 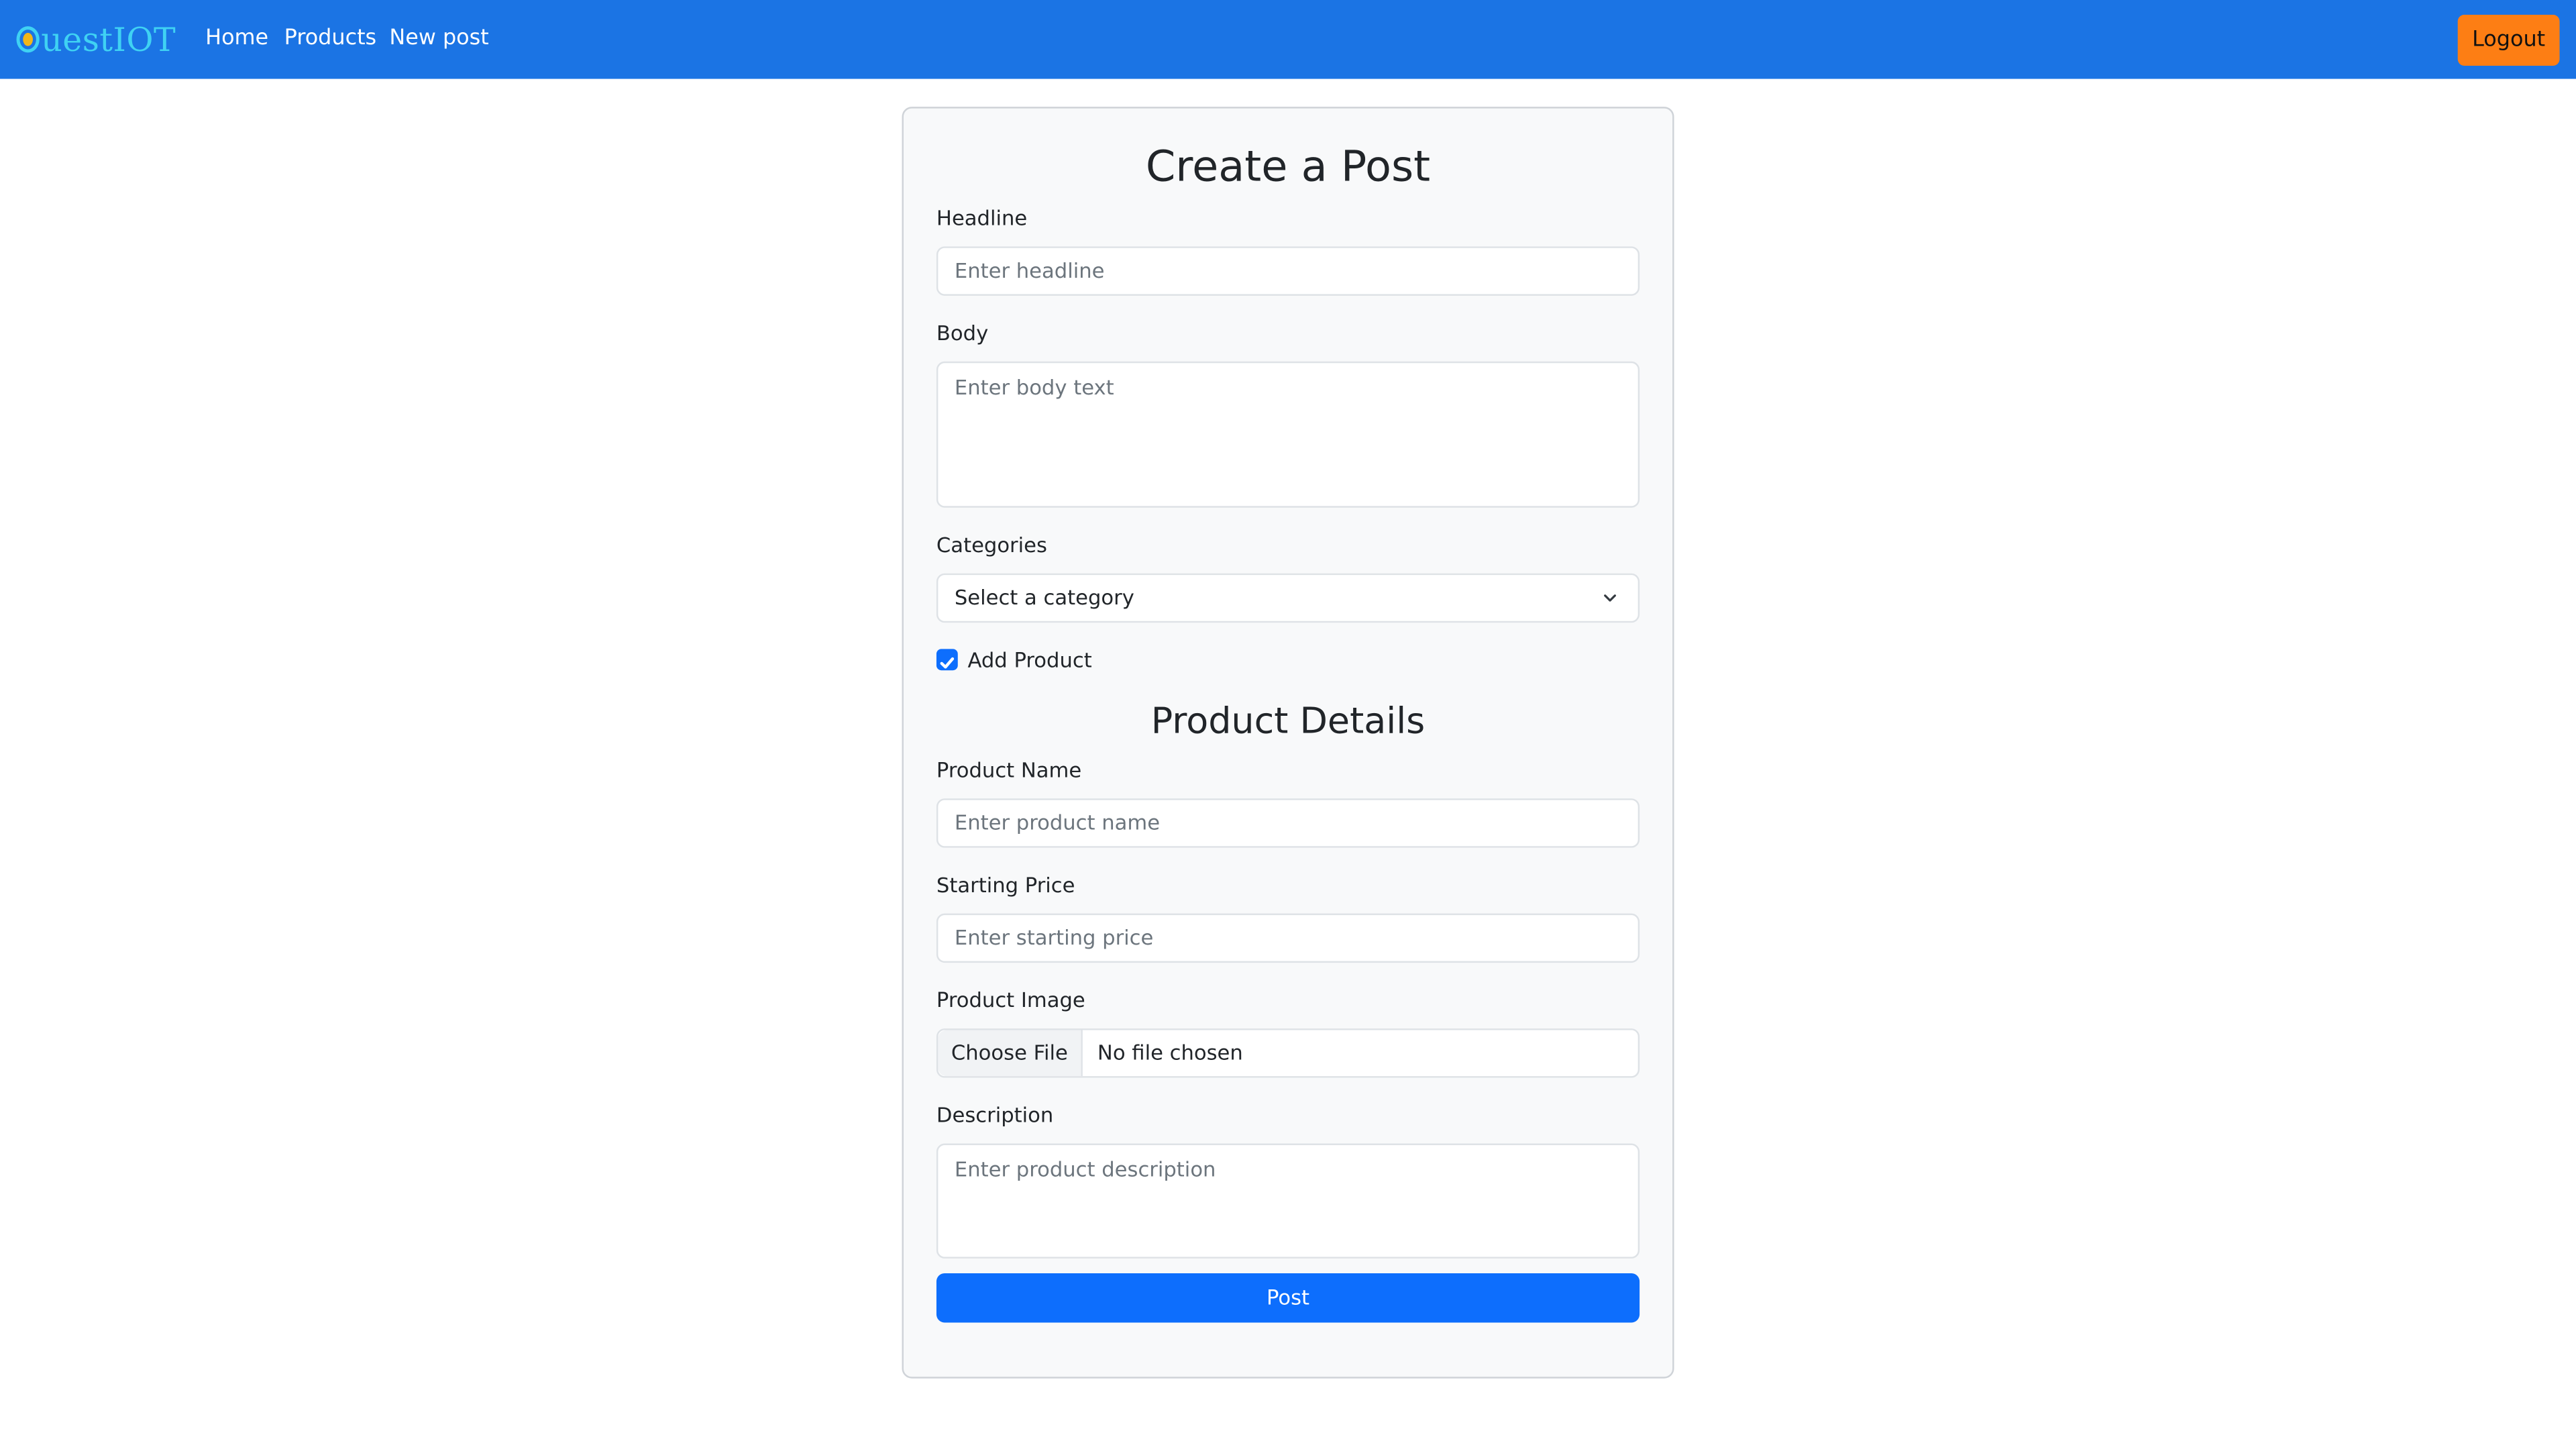 I want to click on nav-link-home: Home, so click(x=236, y=39).